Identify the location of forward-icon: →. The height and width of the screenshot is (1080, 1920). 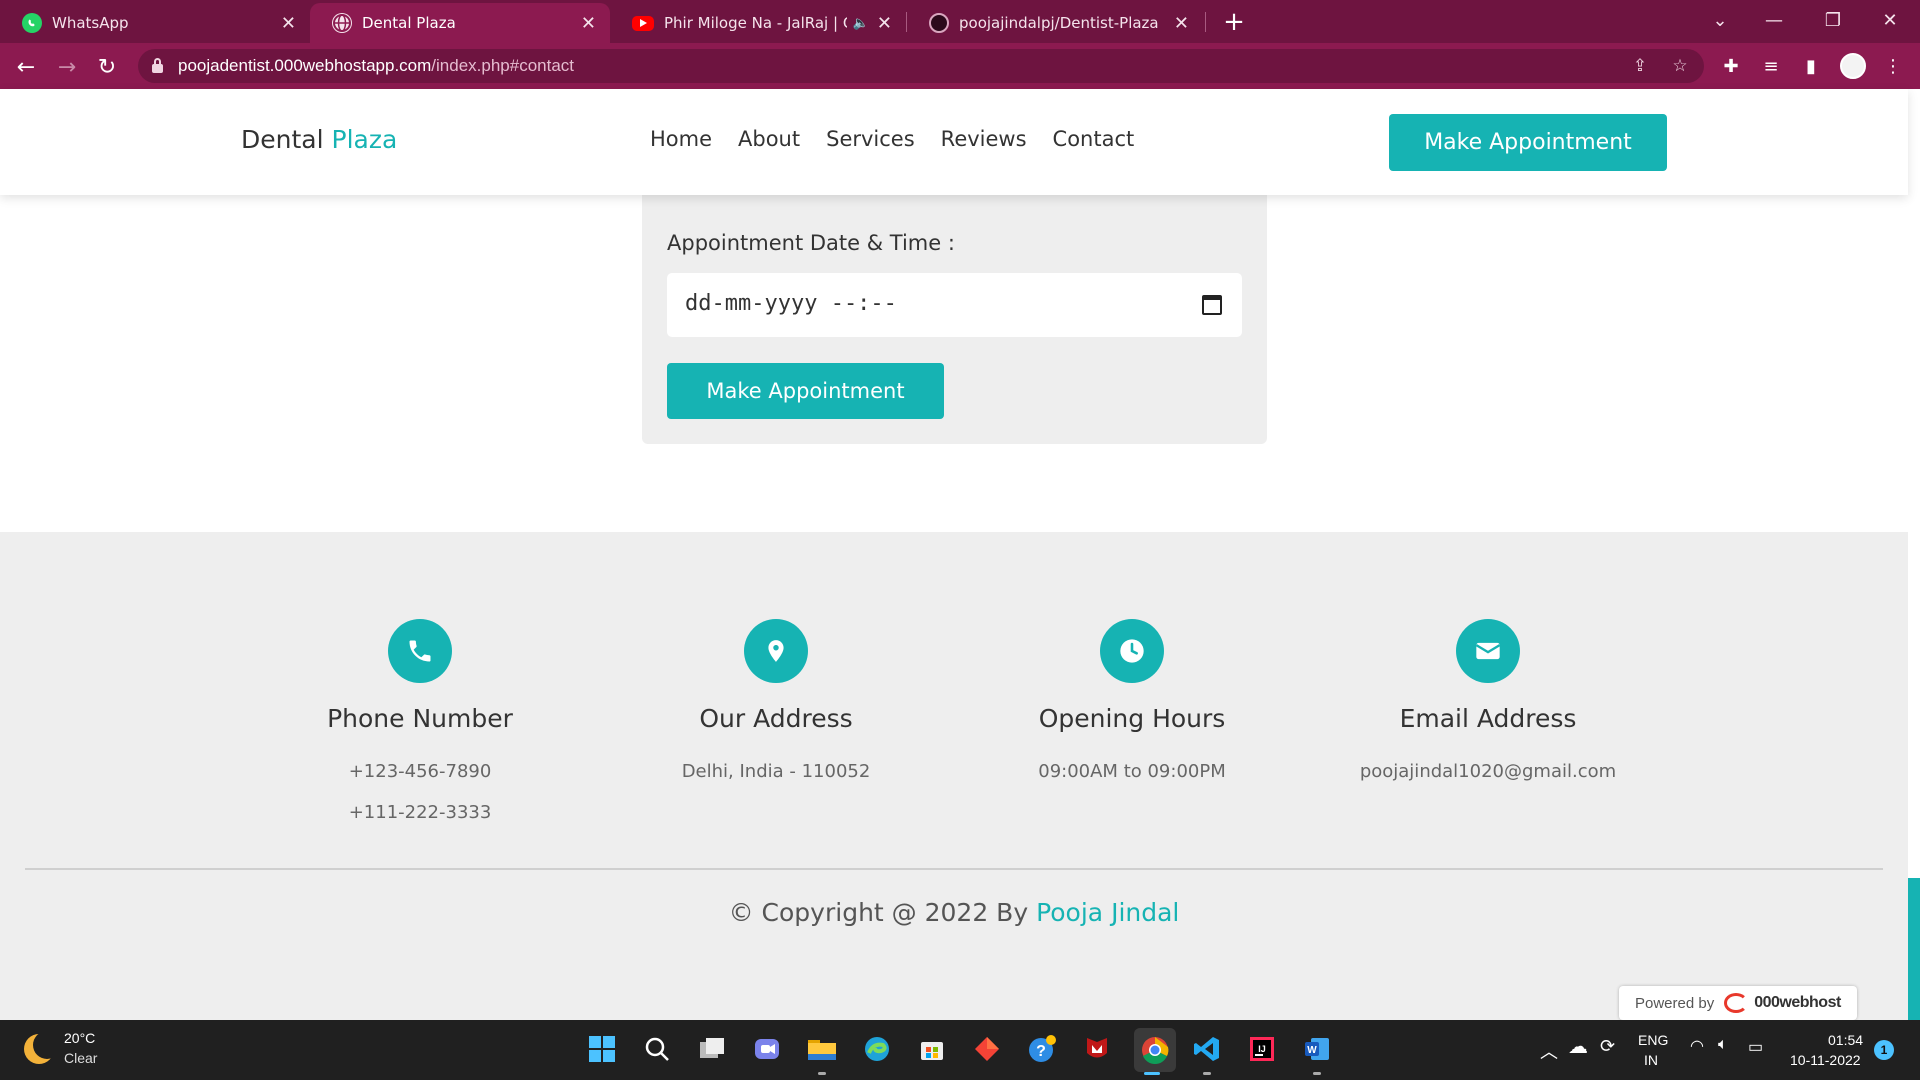
(67, 67).